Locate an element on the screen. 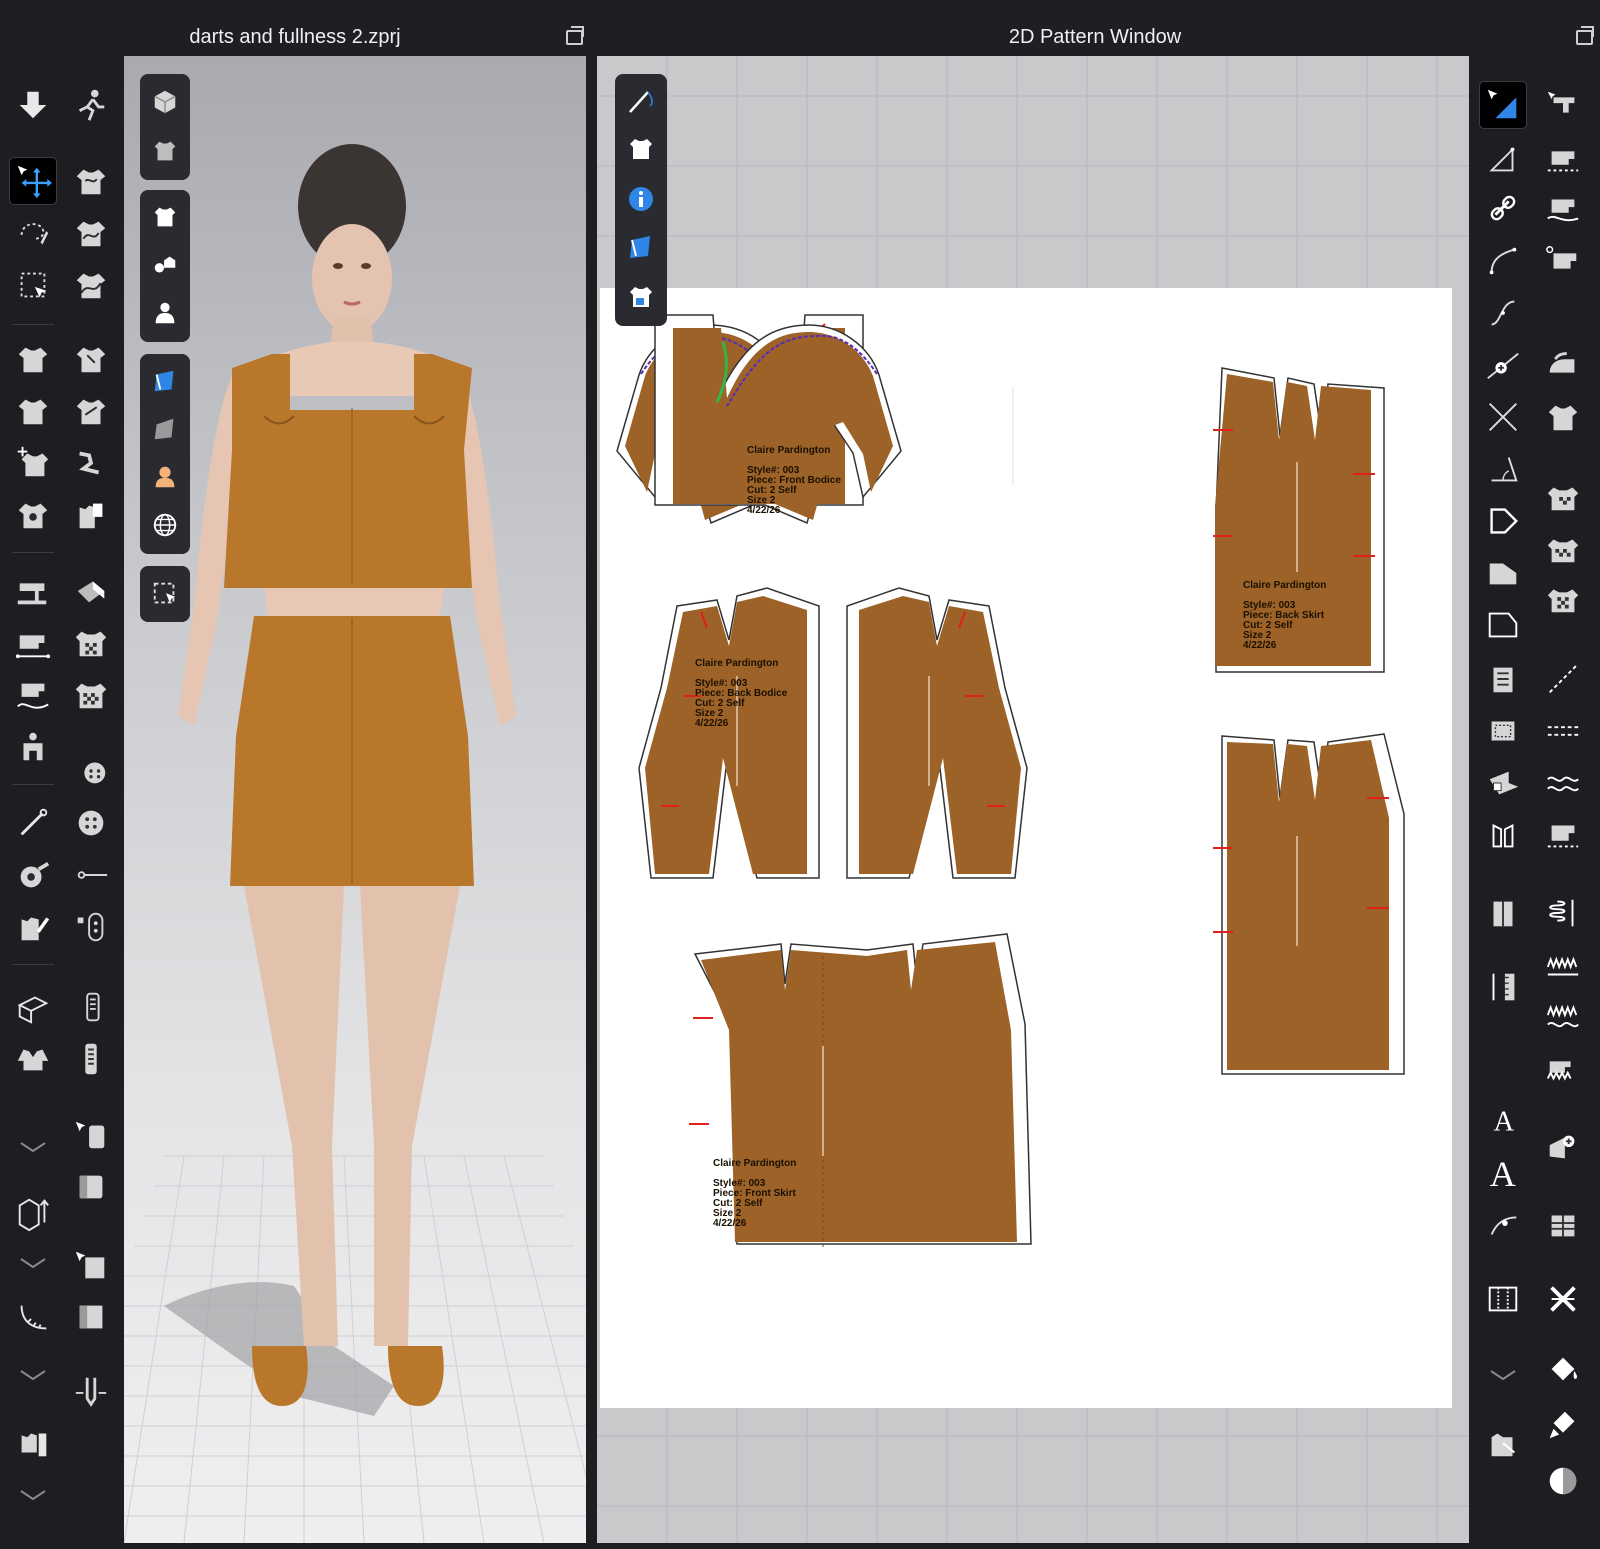 This screenshot has height=1549, width=1600. walk-pose-icon is located at coordinates (91, 105).